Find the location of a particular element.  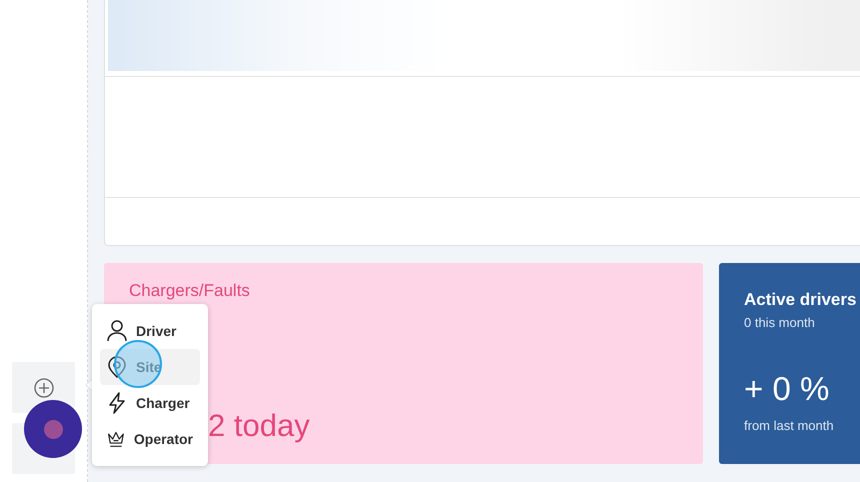

card-subtitle: 0 this month is located at coordinates (780, 322).